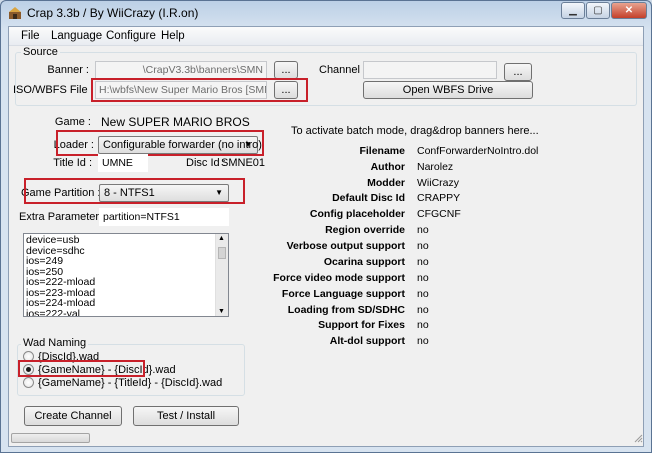 This screenshot has height=453, width=652. What do you see at coordinates (307, 199) in the screenshot?
I see `info-row: Default Disc Id` at bounding box center [307, 199].